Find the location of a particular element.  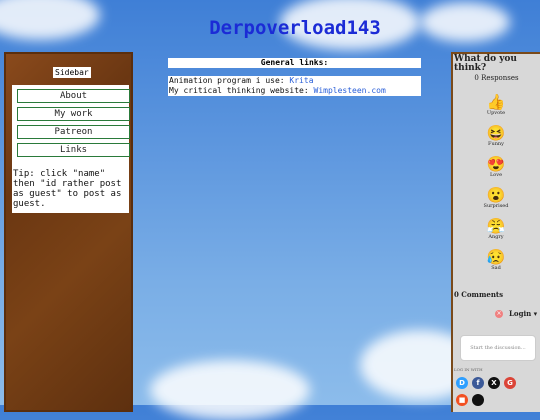

reaction-love: 😍 Love is located at coordinates (496, 167).